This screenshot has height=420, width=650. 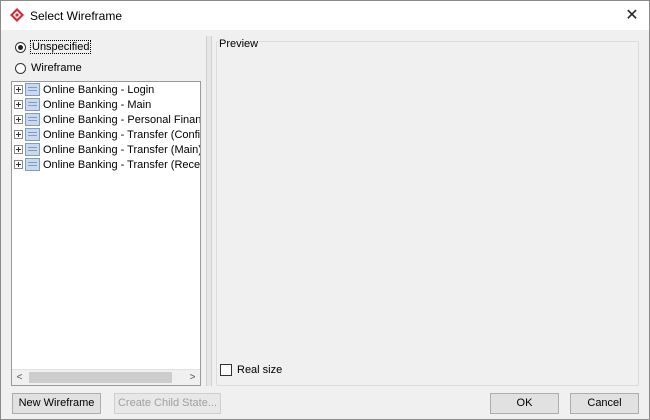 I want to click on tree-item: Online Banking - Login, so click(x=84, y=89).